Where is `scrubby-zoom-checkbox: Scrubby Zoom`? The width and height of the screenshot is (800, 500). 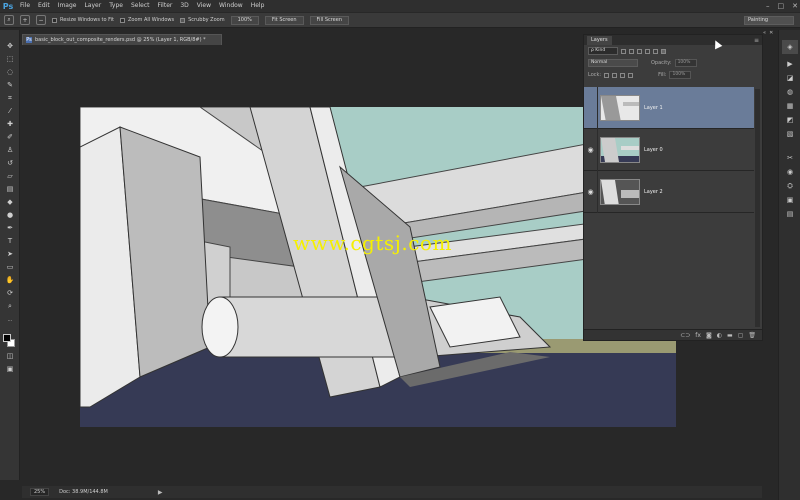 scrubby-zoom-checkbox: Scrubby Zoom is located at coordinates (202, 20).